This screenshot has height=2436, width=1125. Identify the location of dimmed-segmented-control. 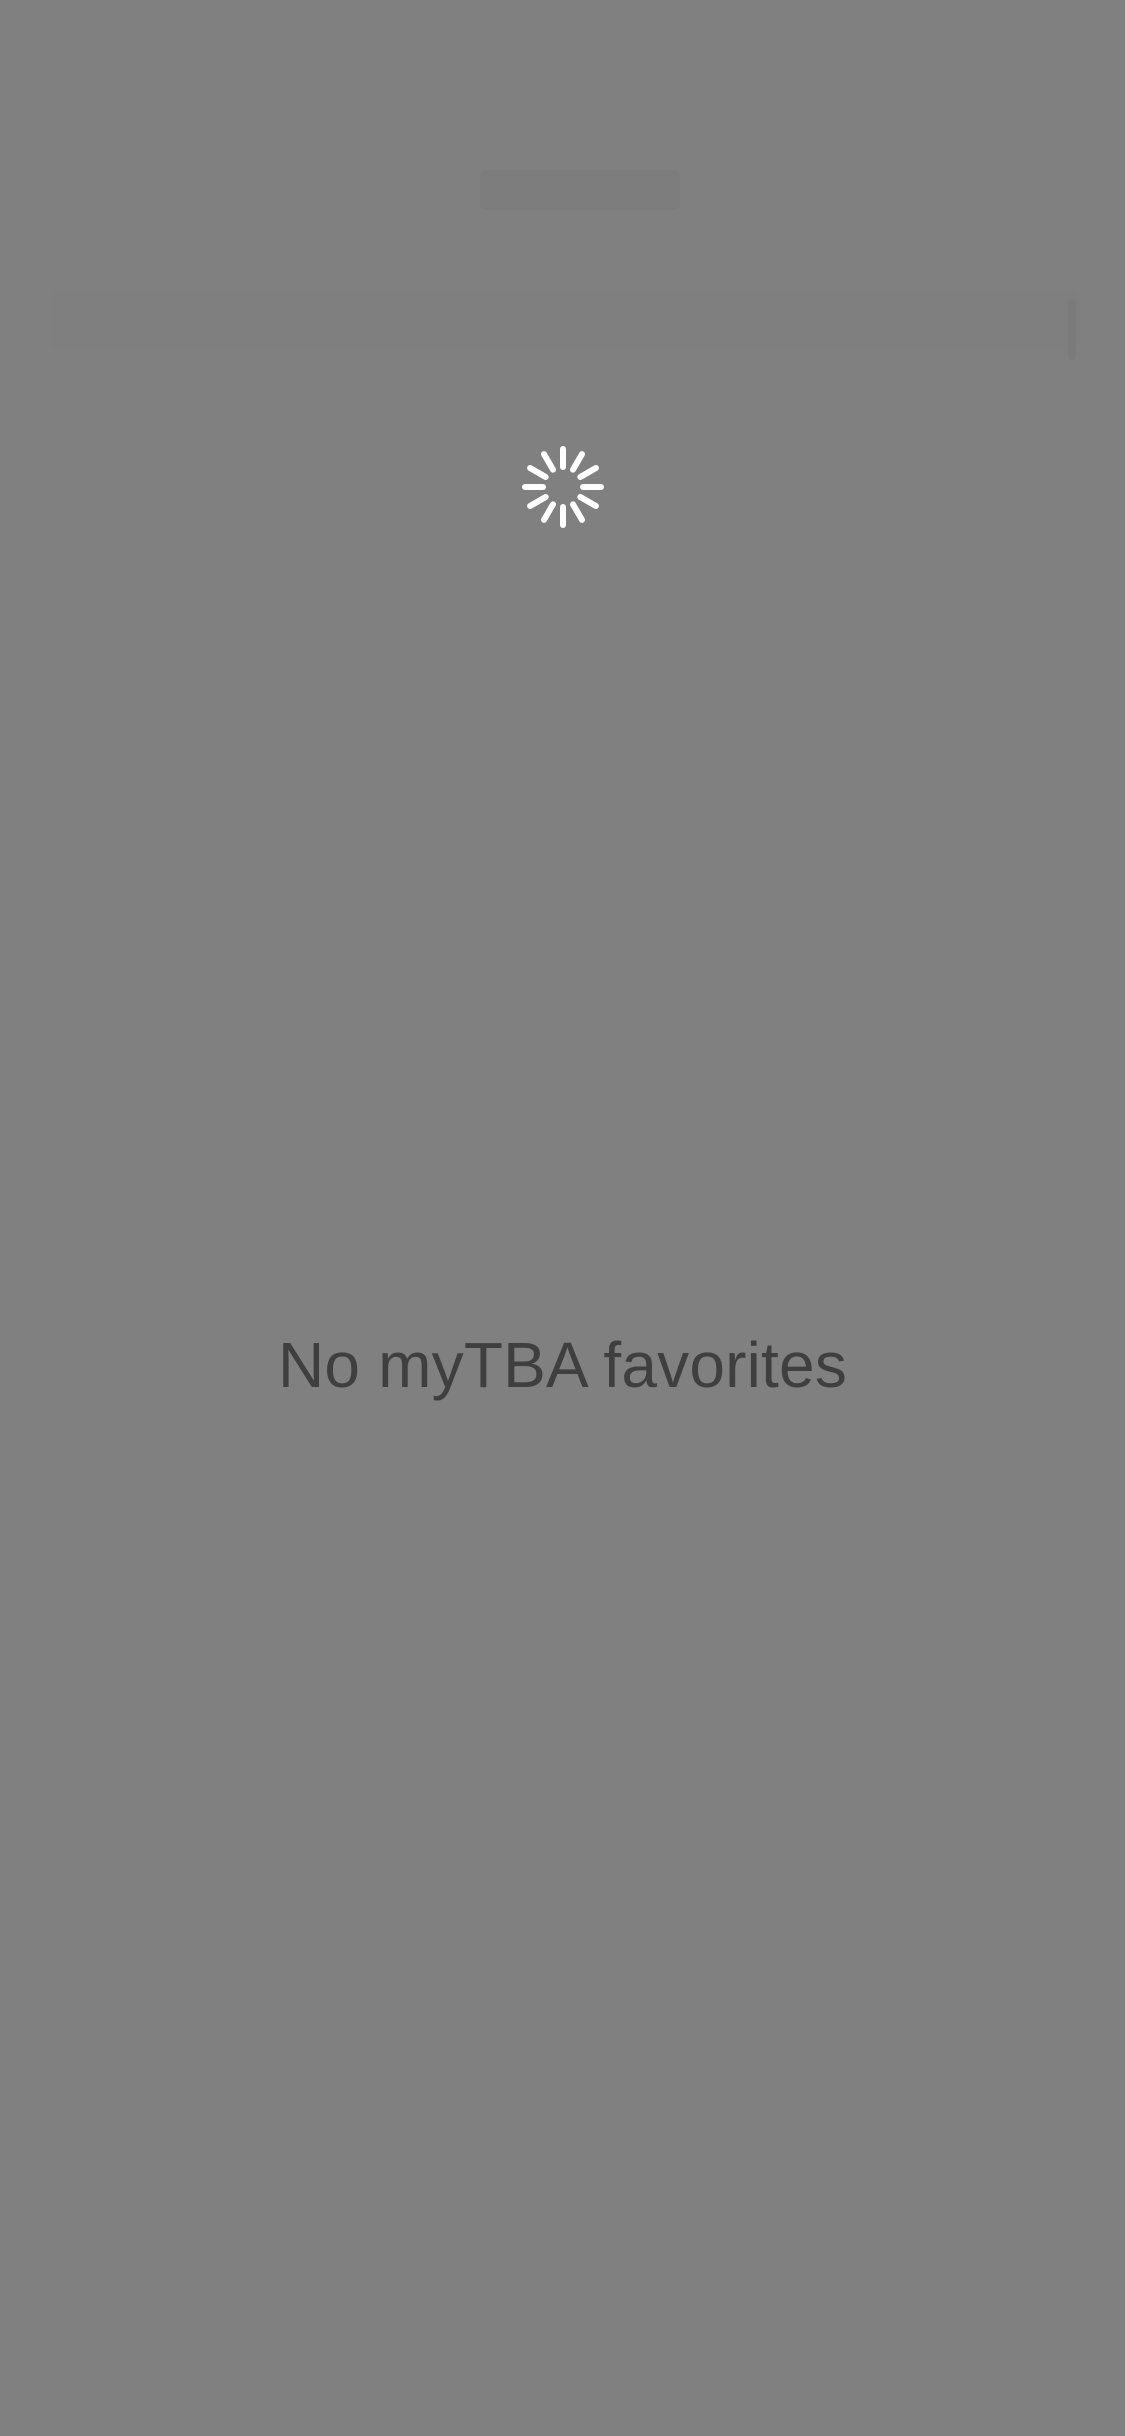
(565, 320).